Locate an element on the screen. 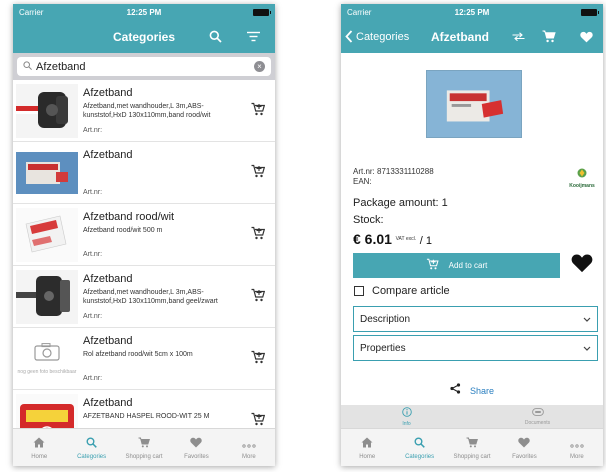  filter-icon is located at coordinates (253, 36).